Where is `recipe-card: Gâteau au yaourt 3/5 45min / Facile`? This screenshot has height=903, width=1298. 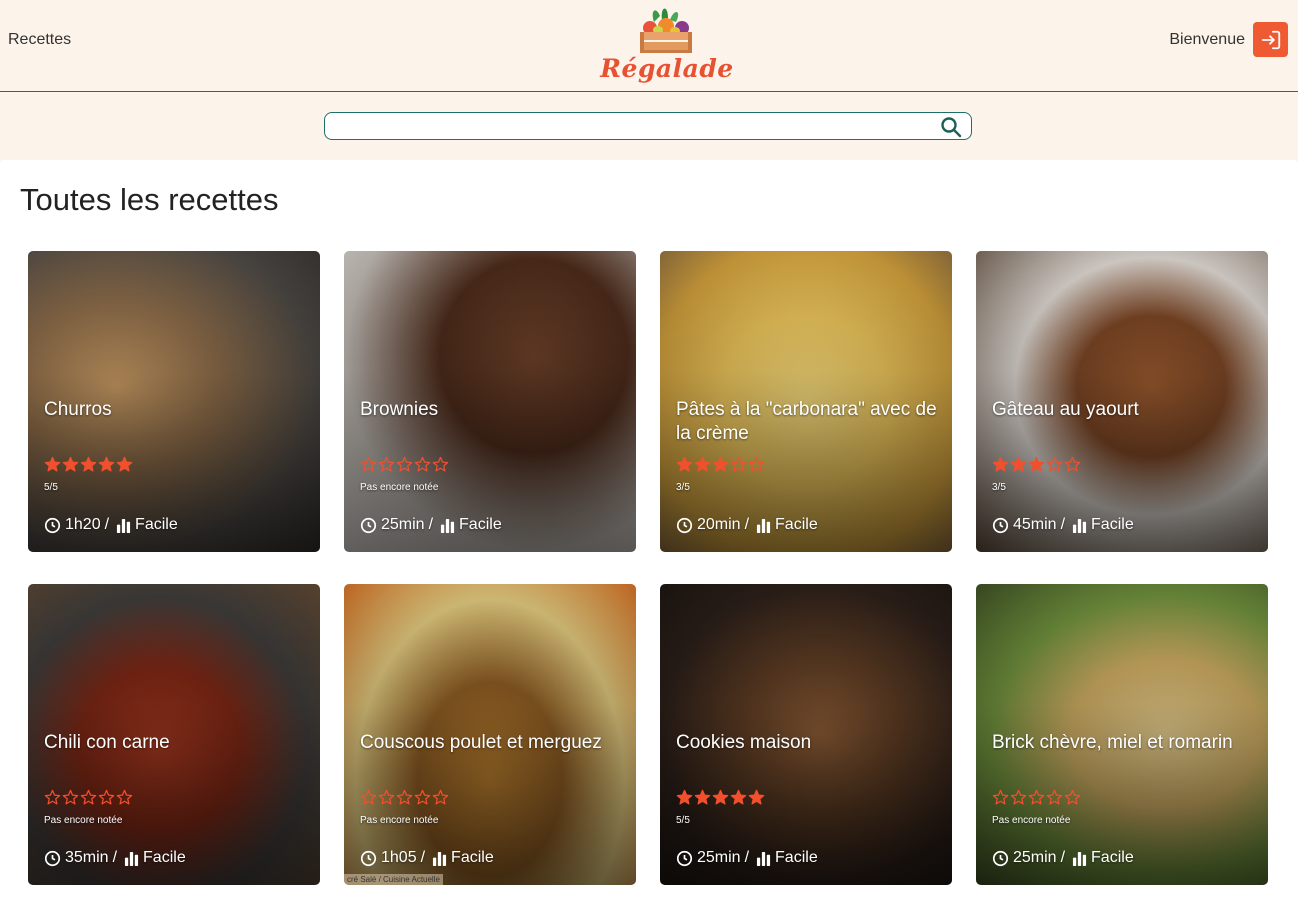
recipe-card: Gâteau au yaourt 3/5 45min / Facile is located at coordinates (1122, 401).